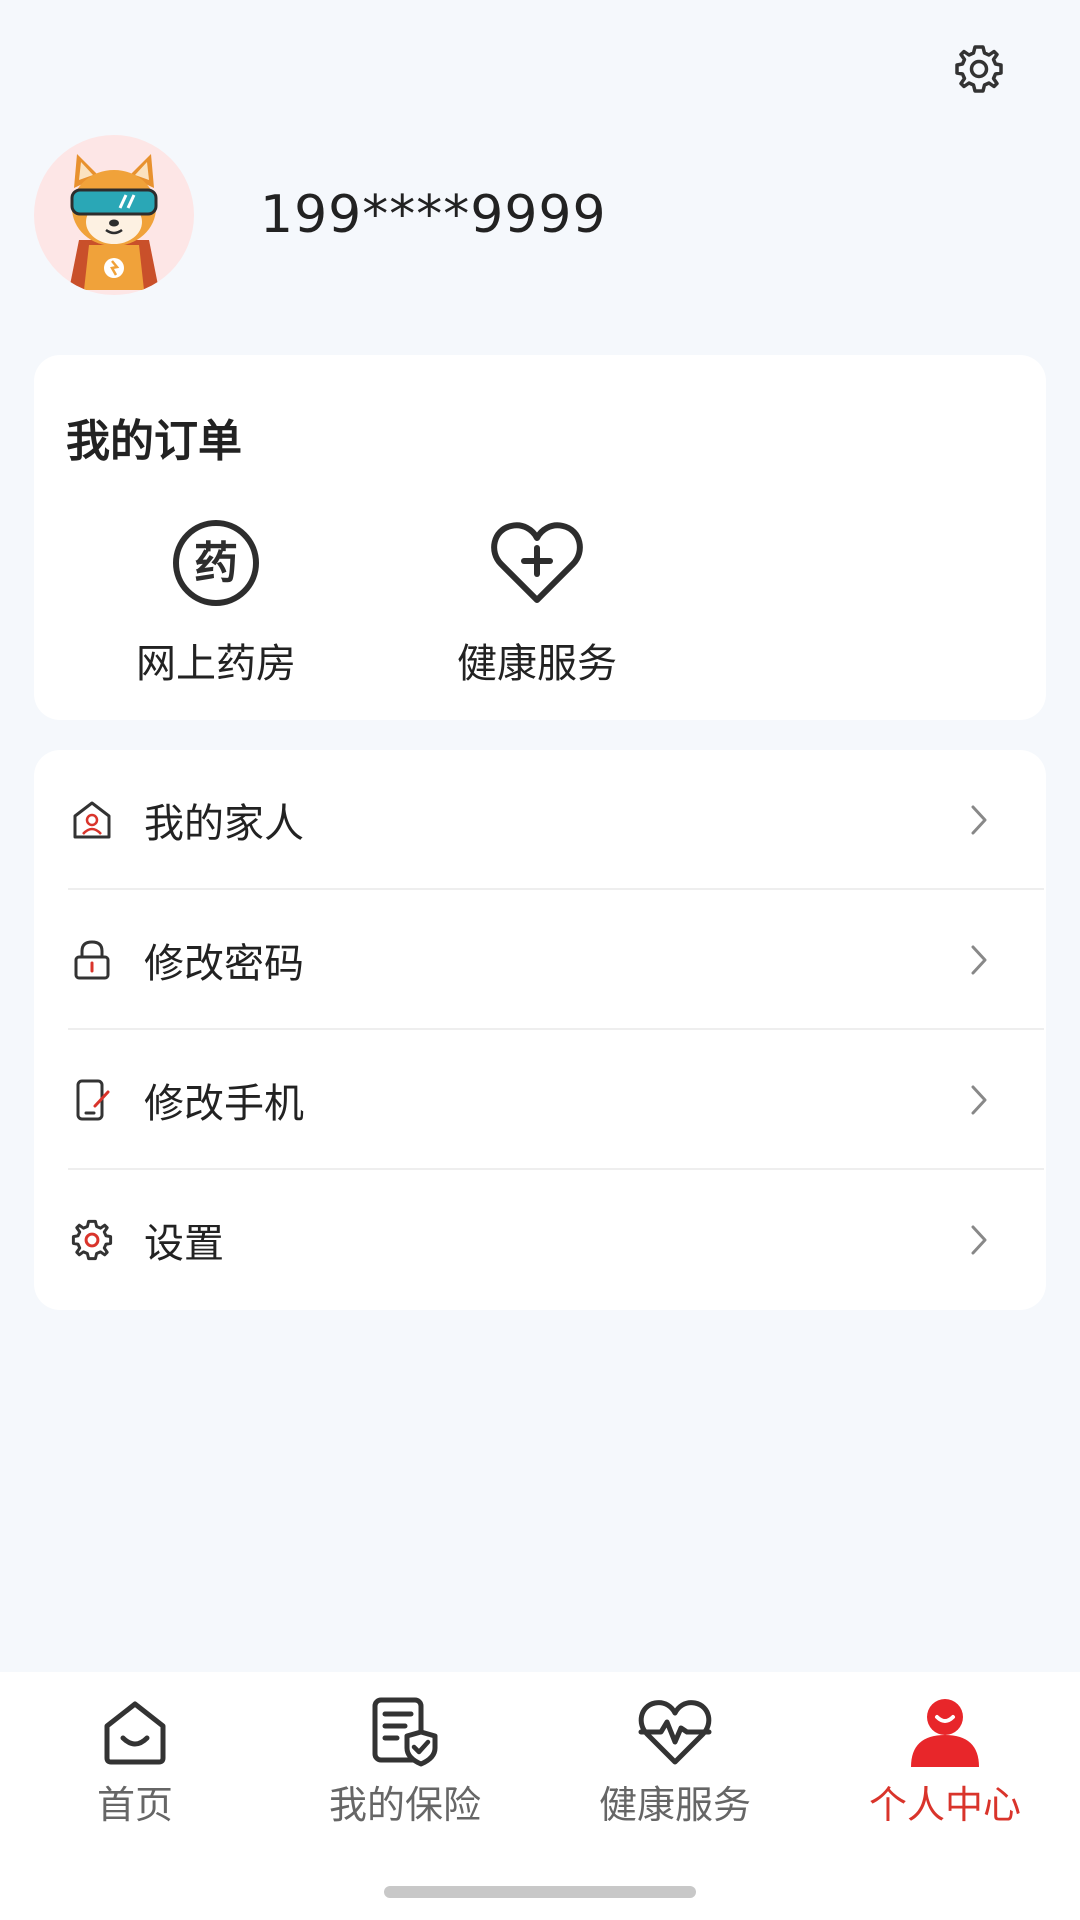  What do you see at coordinates (675, 1732) in the screenshot?
I see `heartbeat-icon` at bounding box center [675, 1732].